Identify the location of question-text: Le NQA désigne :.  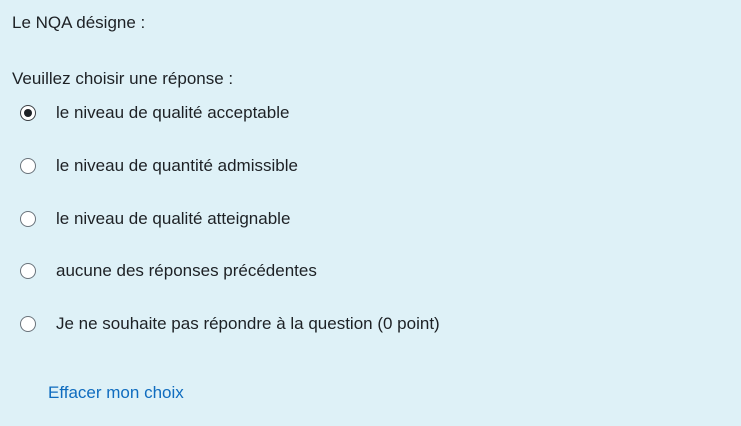
(79, 22).